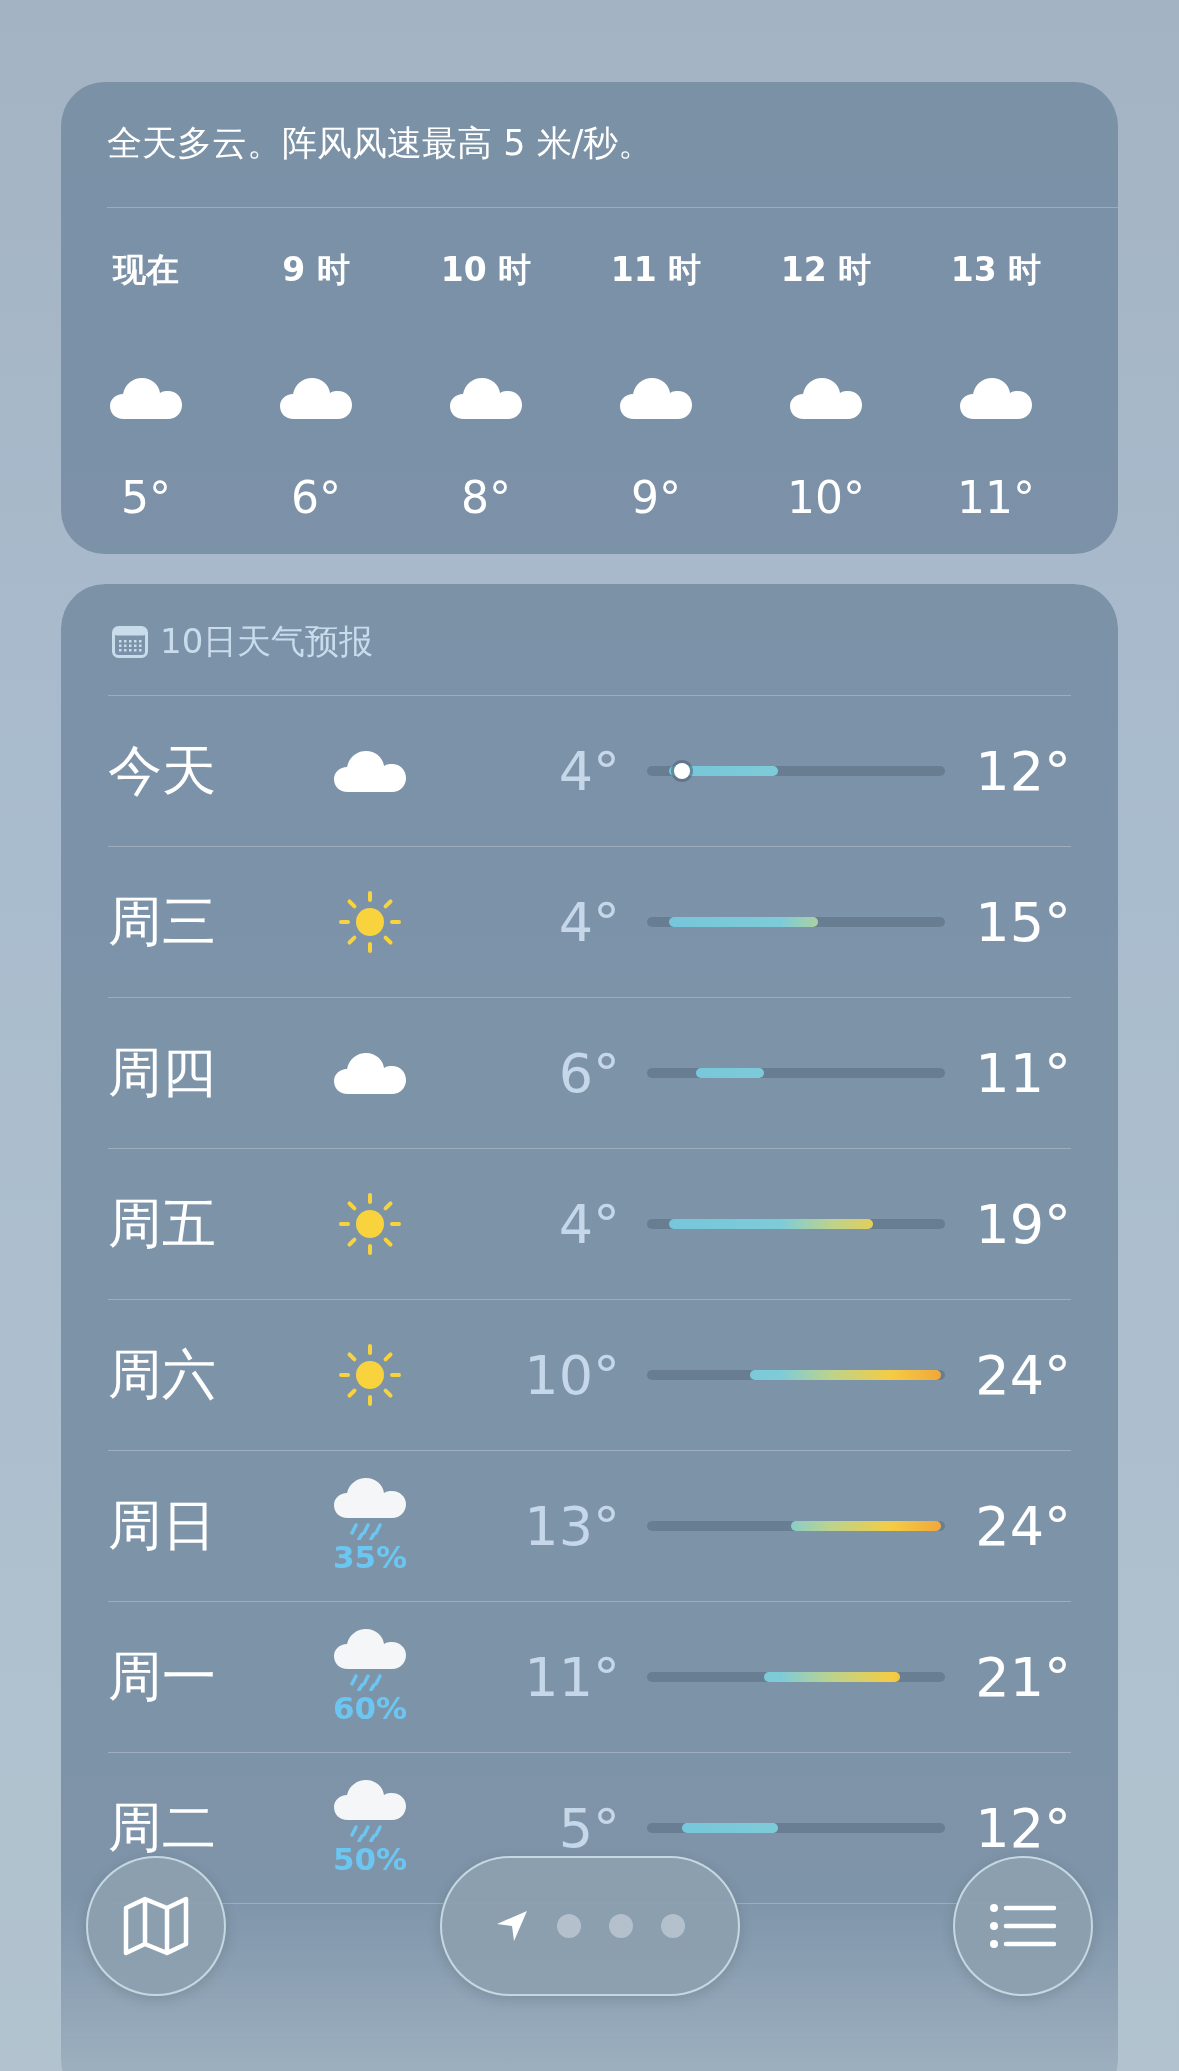 This screenshot has height=2071, width=1179. What do you see at coordinates (162, 1827) in the screenshot?
I see `day-label: 周二` at bounding box center [162, 1827].